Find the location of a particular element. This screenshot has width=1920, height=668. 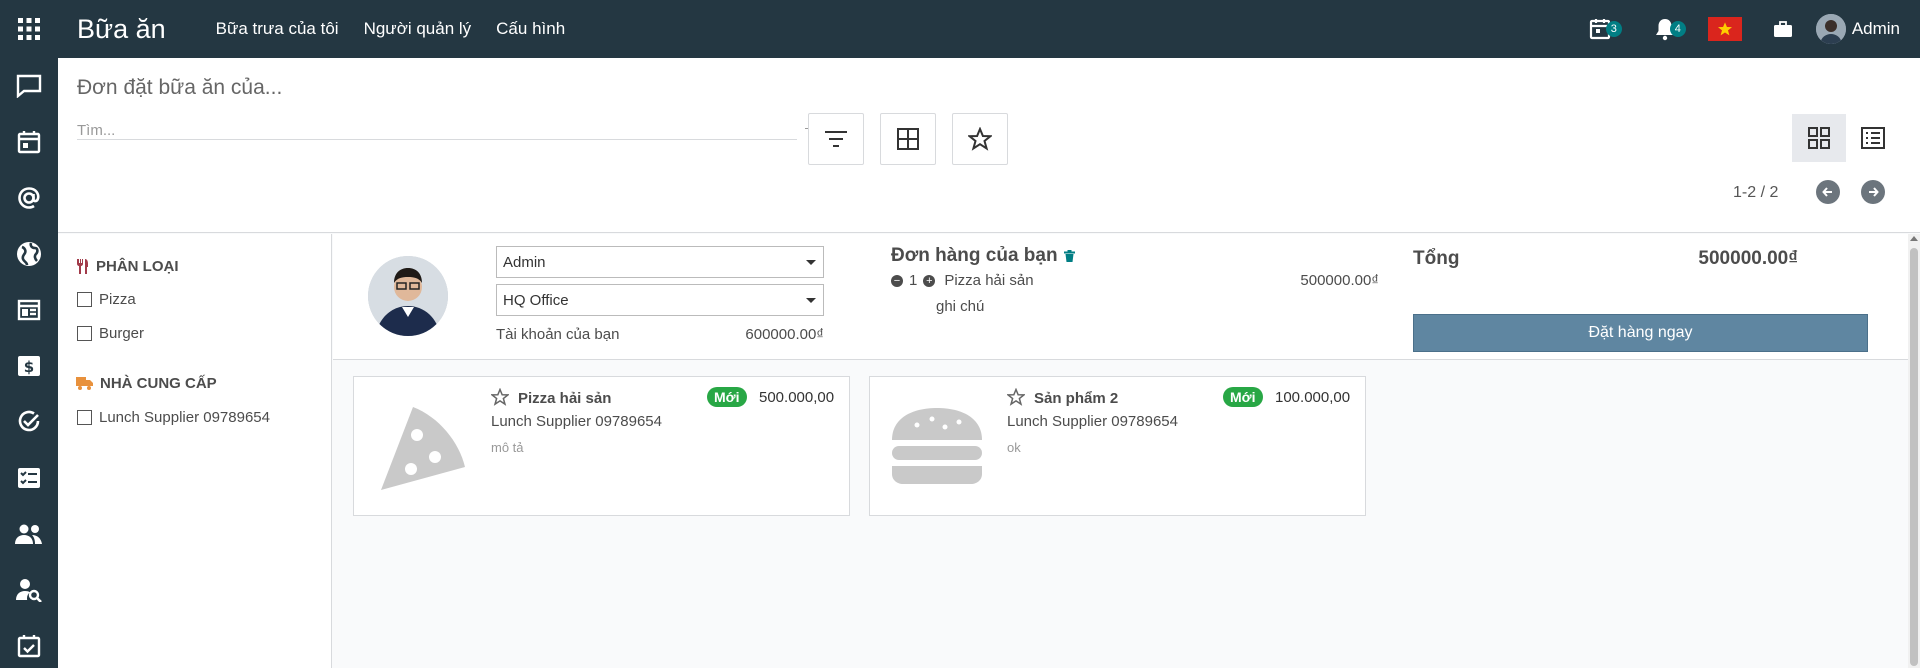

line-product: Pizza hải sản is located at coordinates (989, 280).